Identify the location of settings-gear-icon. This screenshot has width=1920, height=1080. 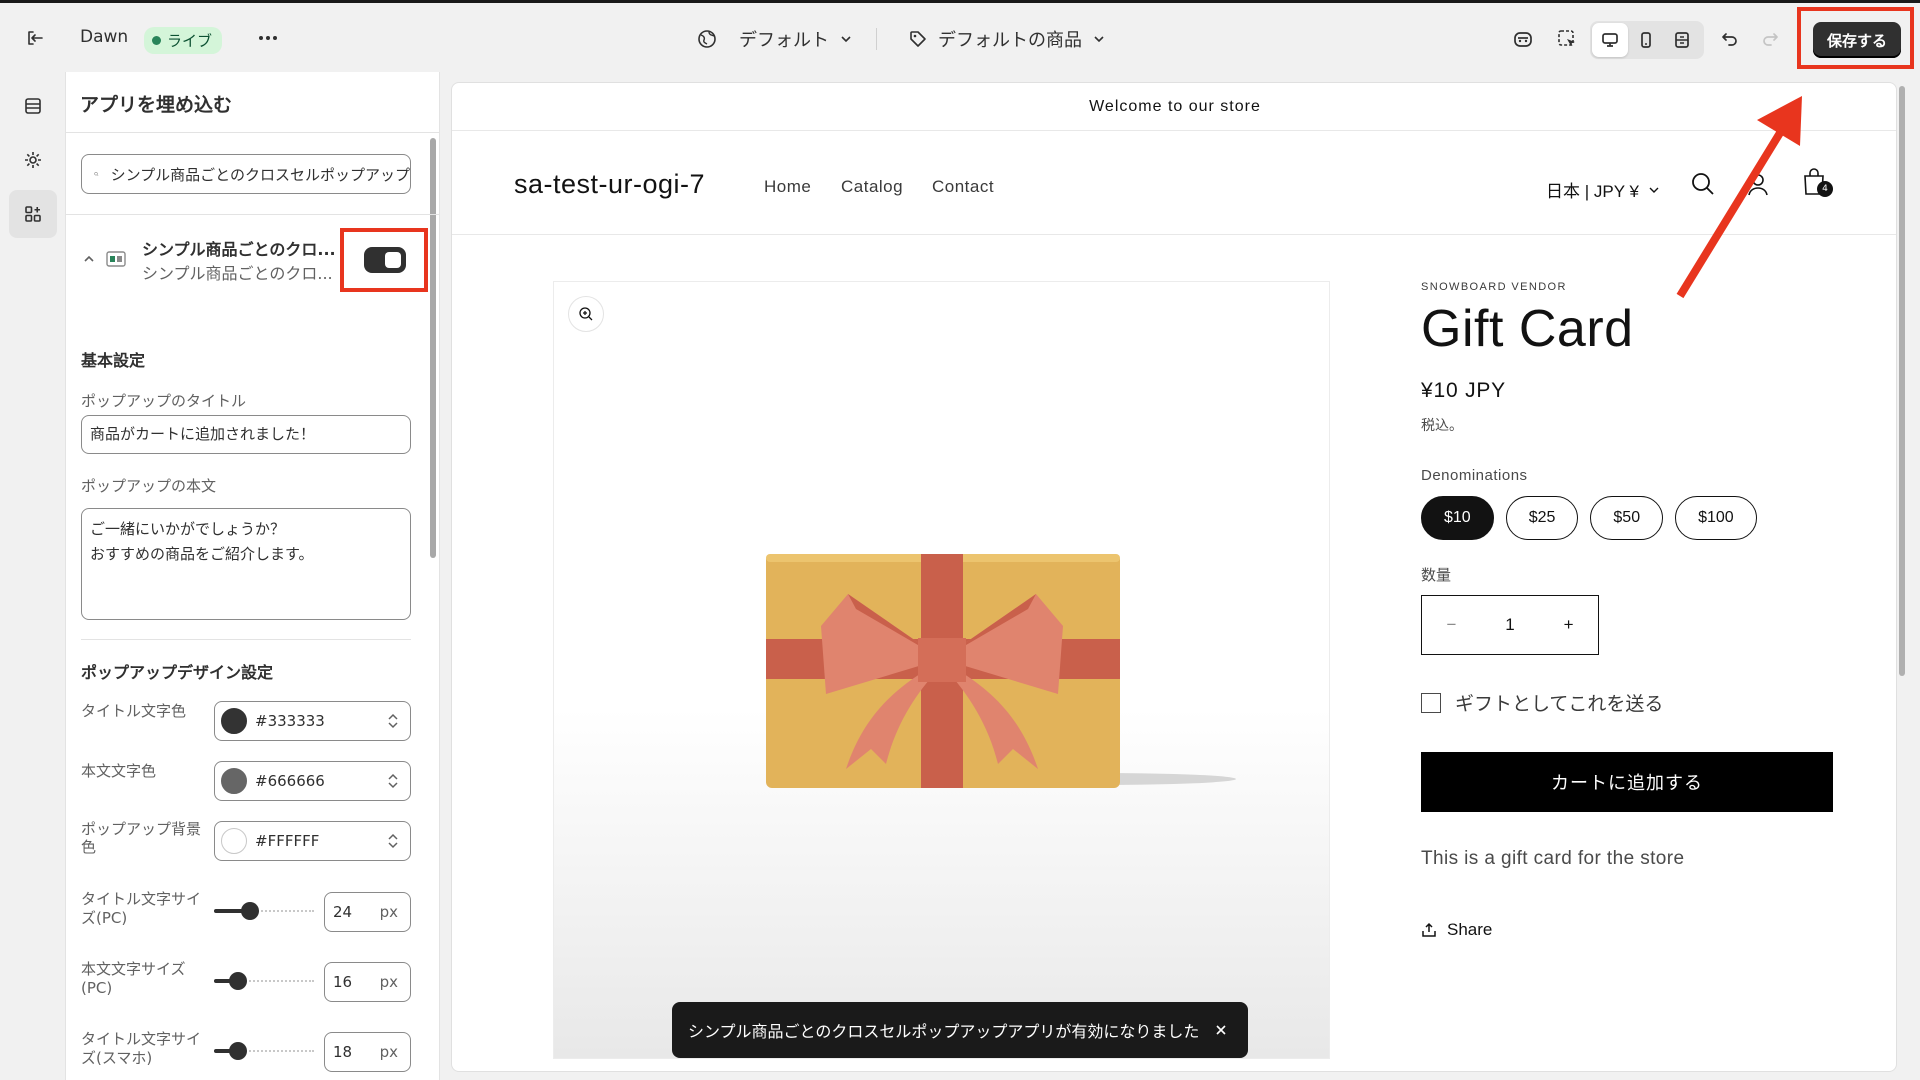
(33, 160).